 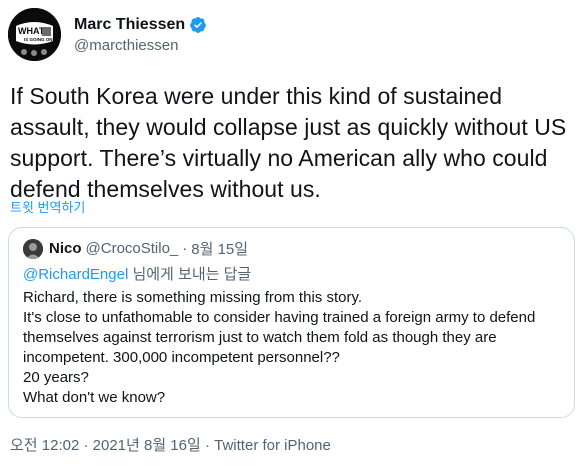 I want to click on avatar-image-icon: WHAT IS GOING ON?, so click(x=34, y=34).